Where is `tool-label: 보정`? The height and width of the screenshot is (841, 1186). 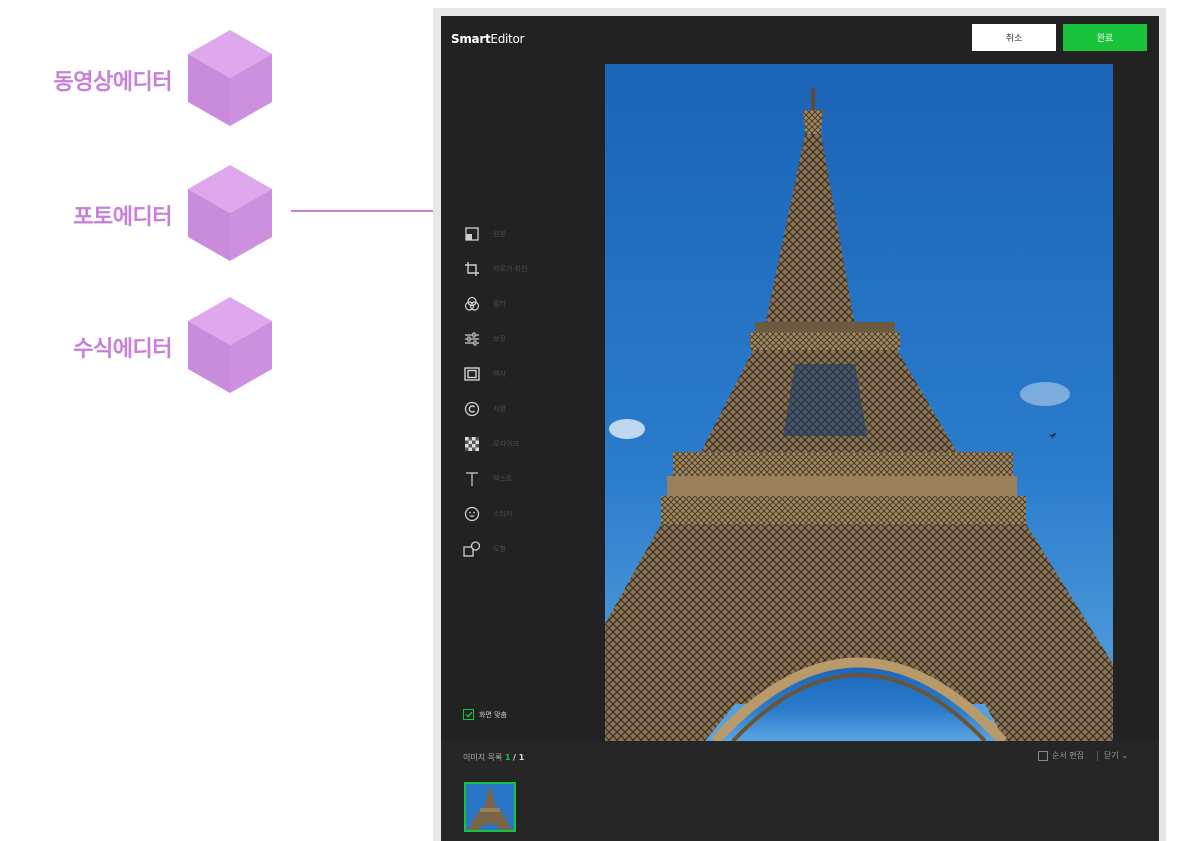
tool-label: 보정 is located at coordinates (499, 338).